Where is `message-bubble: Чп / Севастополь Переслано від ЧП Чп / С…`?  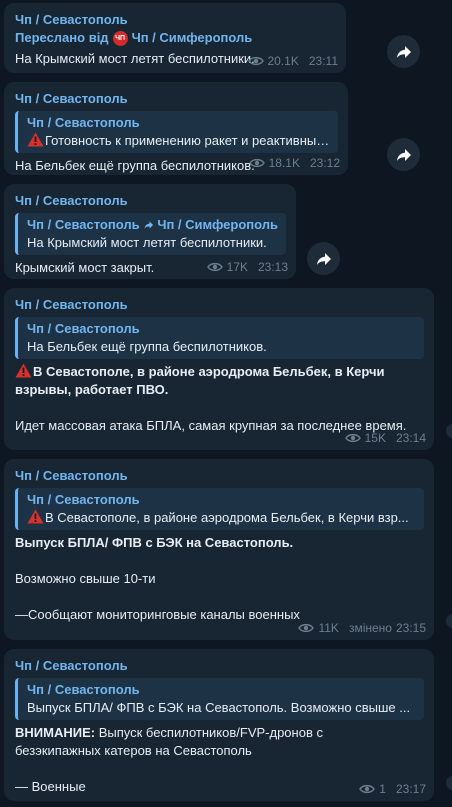 message-bubble: Чп / Севастополь Переслано від ЧП Чп / С… is located at coordinates (175, 38).